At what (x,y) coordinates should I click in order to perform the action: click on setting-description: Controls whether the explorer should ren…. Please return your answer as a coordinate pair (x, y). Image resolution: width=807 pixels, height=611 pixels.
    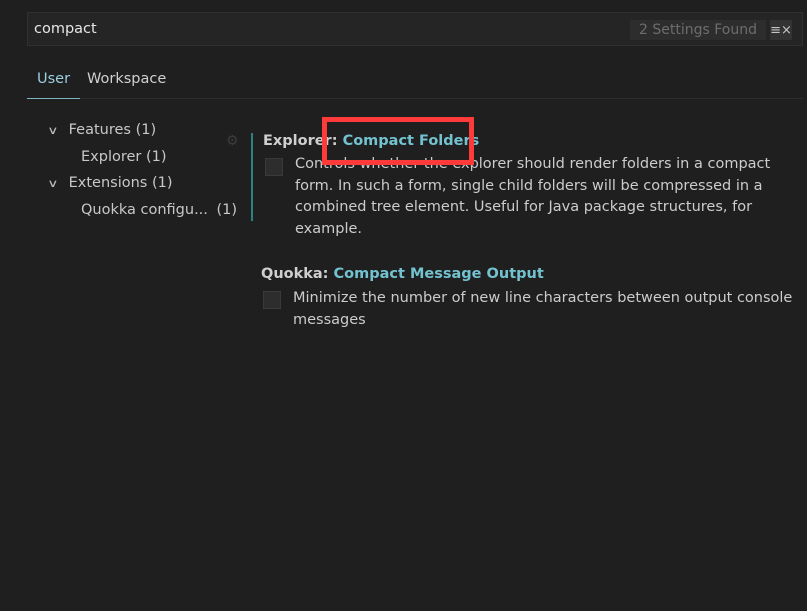
    Looking at the image, I should click on (533, 196).